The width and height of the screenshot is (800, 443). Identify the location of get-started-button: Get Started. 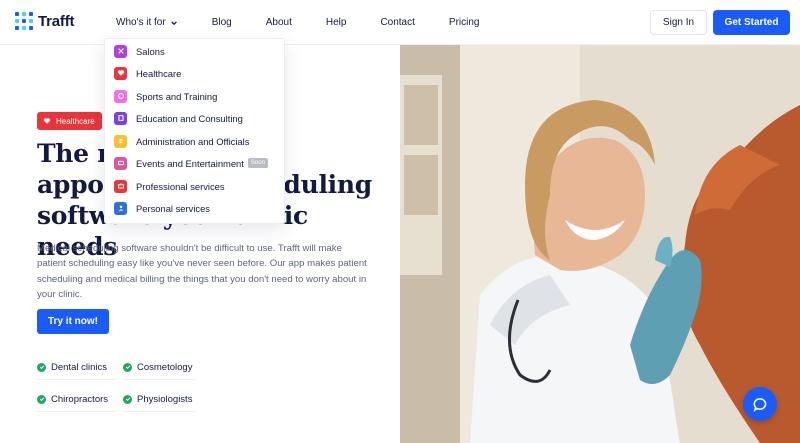
(751, 22).